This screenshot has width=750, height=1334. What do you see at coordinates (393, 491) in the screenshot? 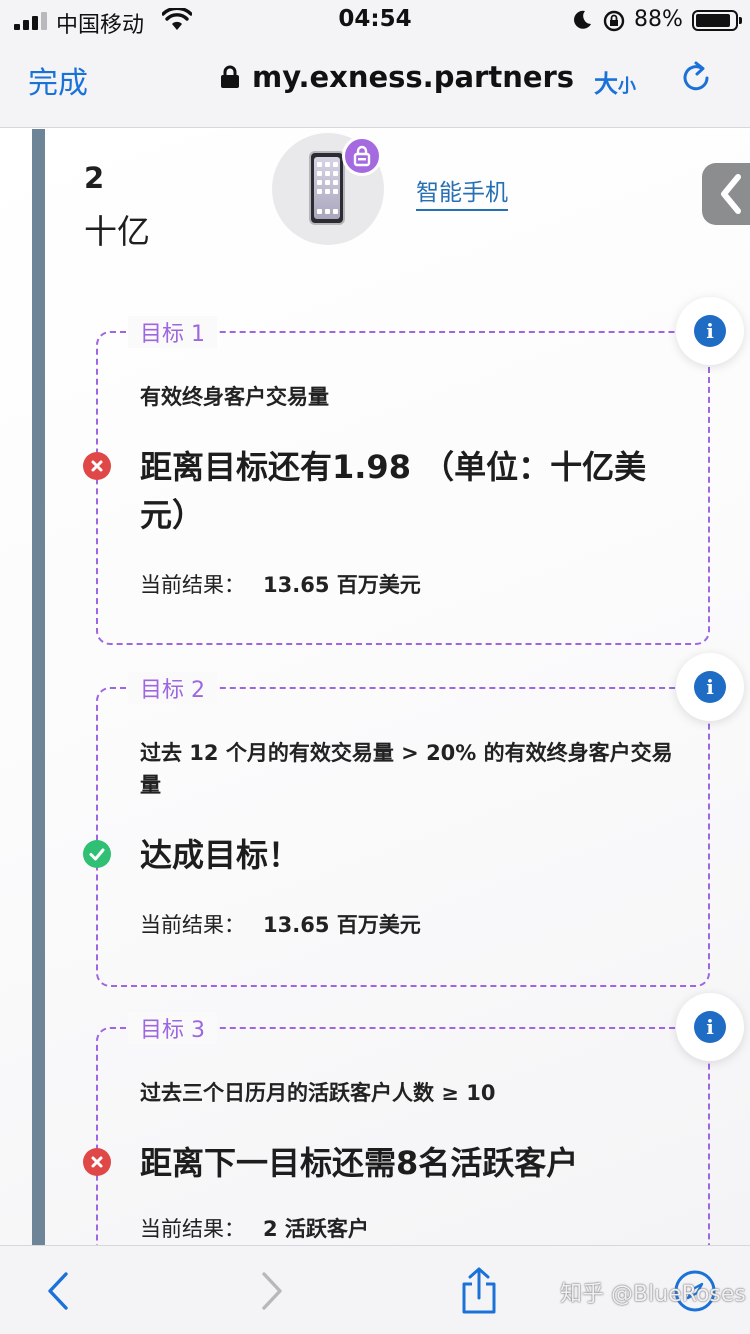
I see `goal-status: 距离目标还有1.98 （单位：十亿美元）` at bounding box center [393, 491].